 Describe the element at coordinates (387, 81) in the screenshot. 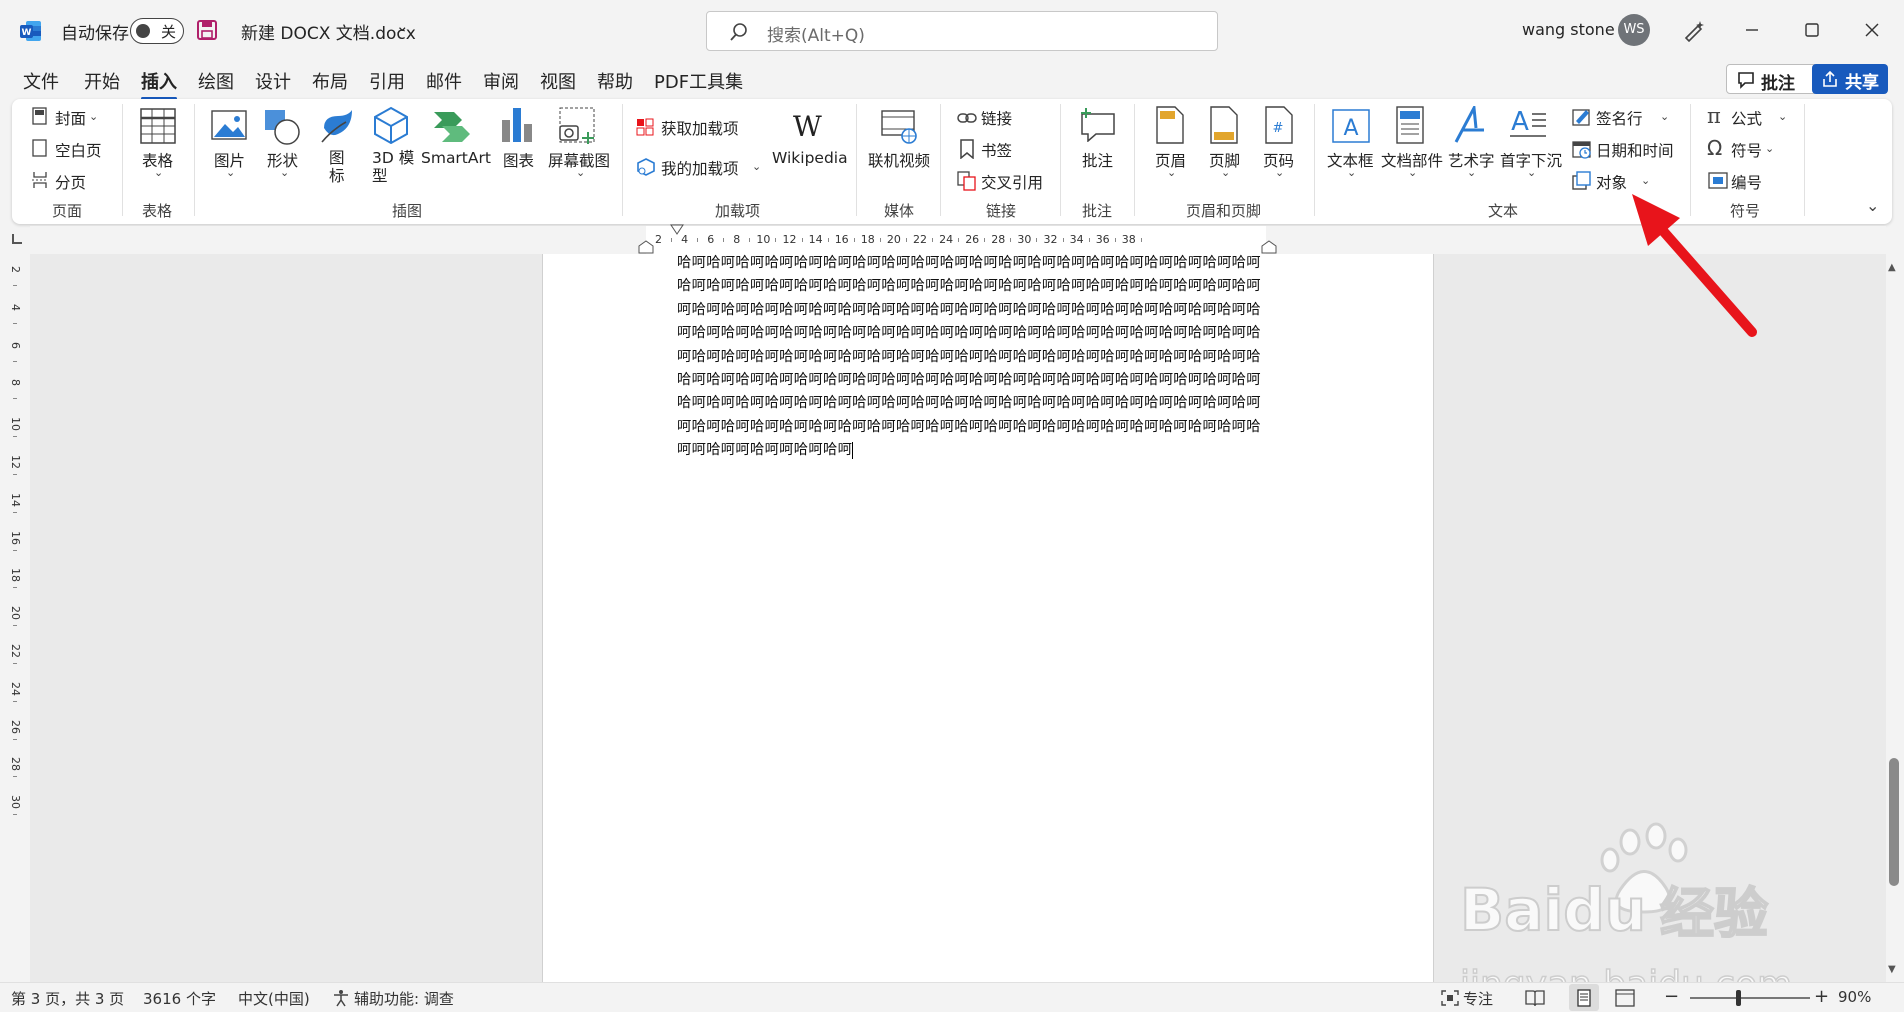

I see `tab-references: 引用` at that location.